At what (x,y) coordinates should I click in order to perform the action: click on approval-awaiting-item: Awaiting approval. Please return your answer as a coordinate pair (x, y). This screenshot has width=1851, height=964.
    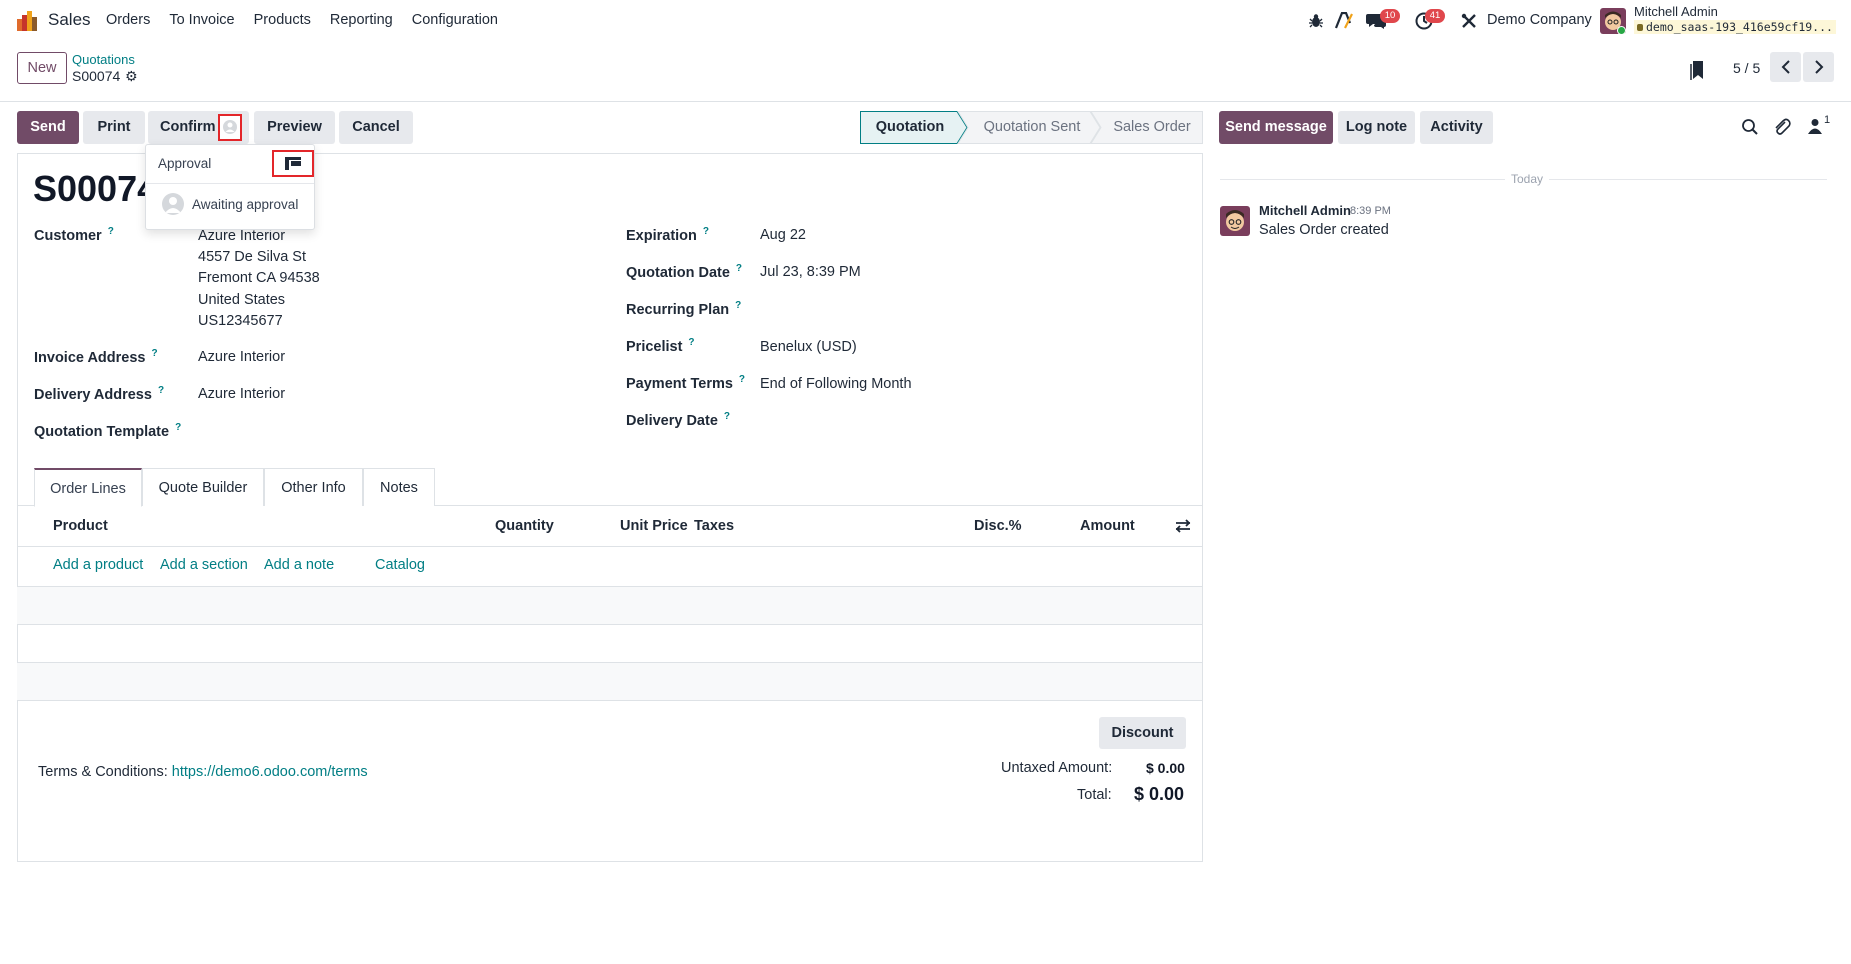
    Looking at the image, I should click on (230, 204).